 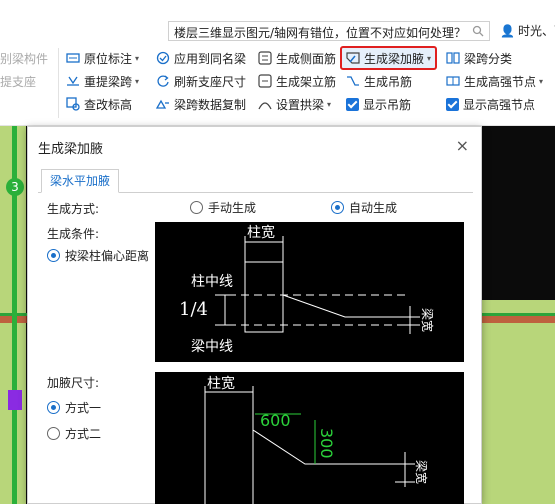 What do you see at coordinates (479, 58) in the screenshot?
I see `span-category-button: 梁跨分类` at bounding box center [479, 58].